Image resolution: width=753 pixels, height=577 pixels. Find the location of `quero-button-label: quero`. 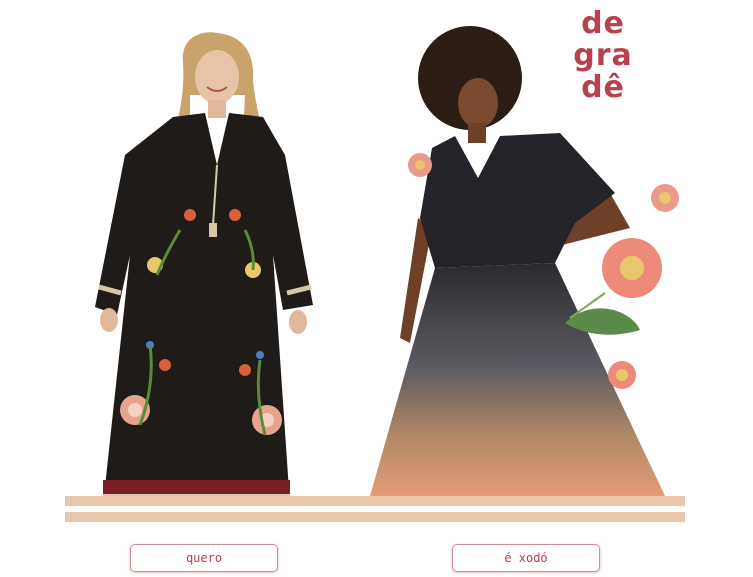

quero-button-label: quero is located at coordinates (204, 558).